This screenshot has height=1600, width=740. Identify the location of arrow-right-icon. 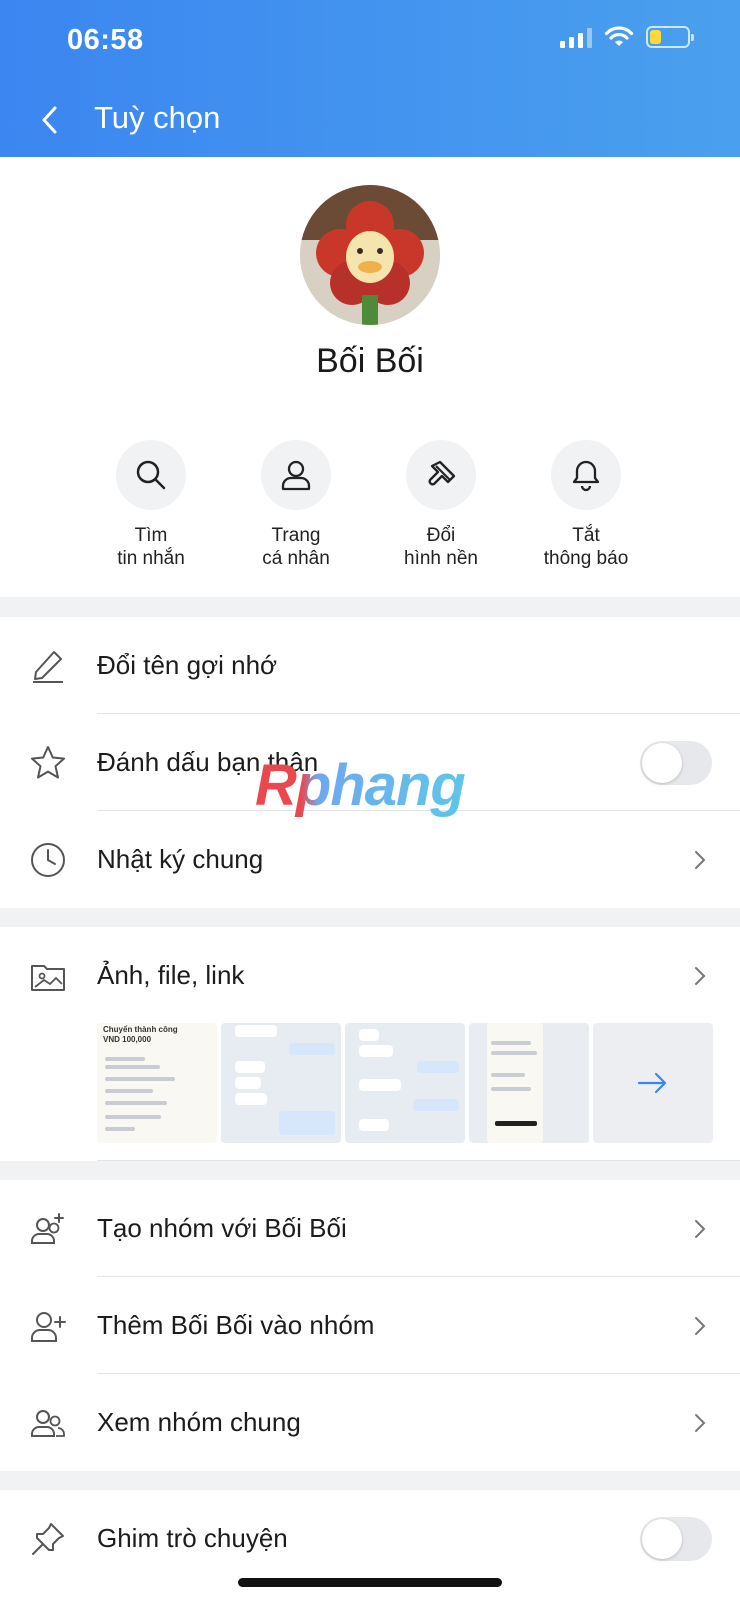
(652, 1083).